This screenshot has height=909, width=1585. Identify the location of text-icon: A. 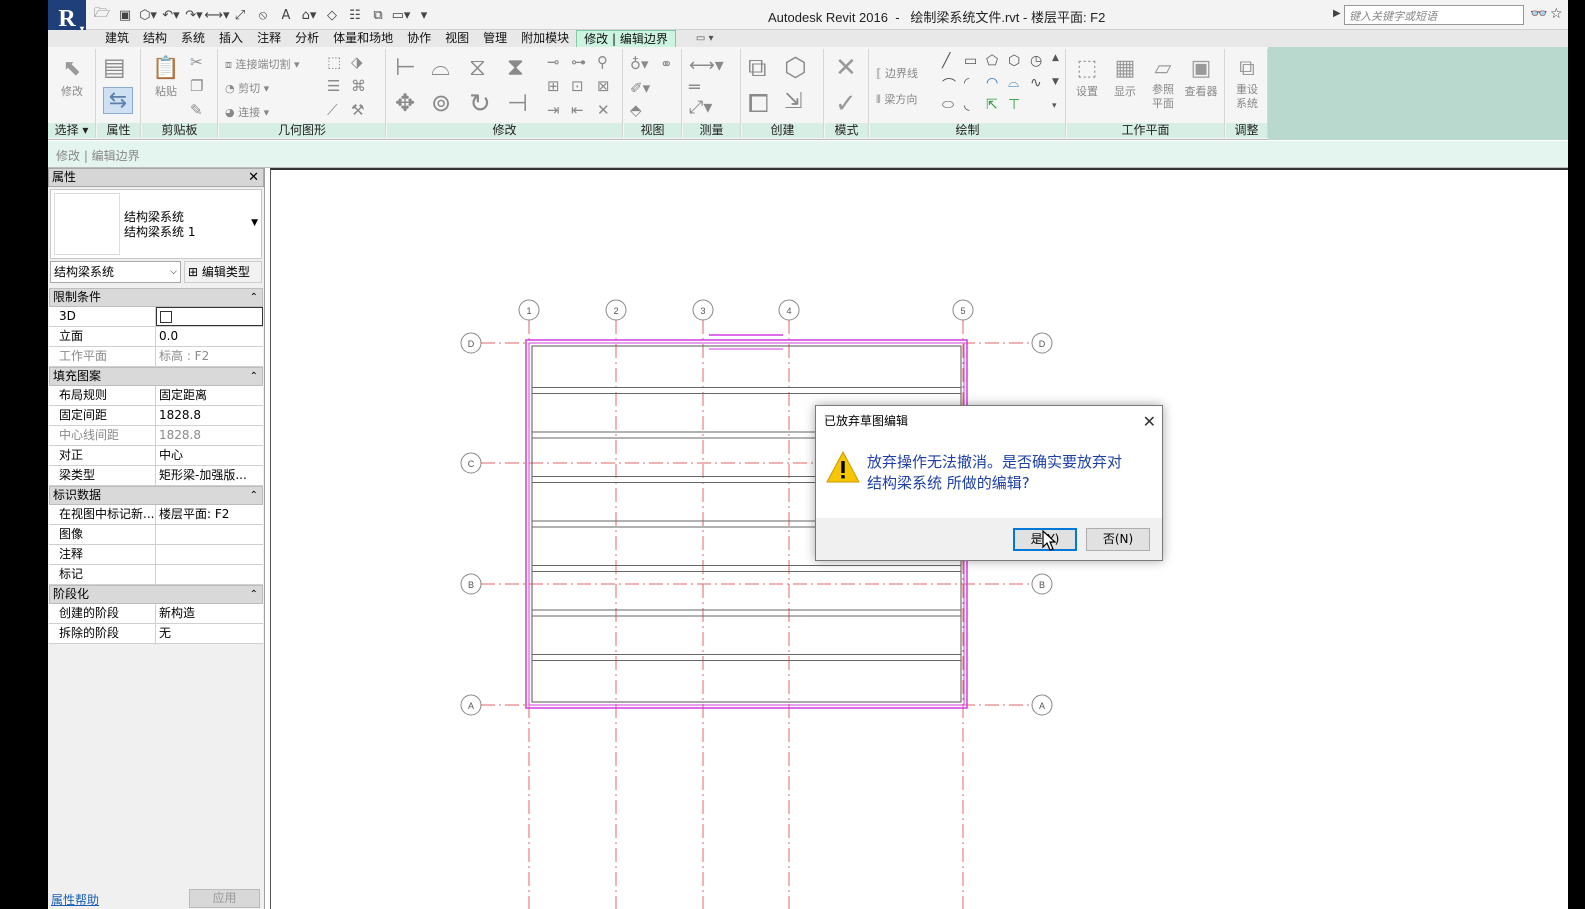
(286, 15).